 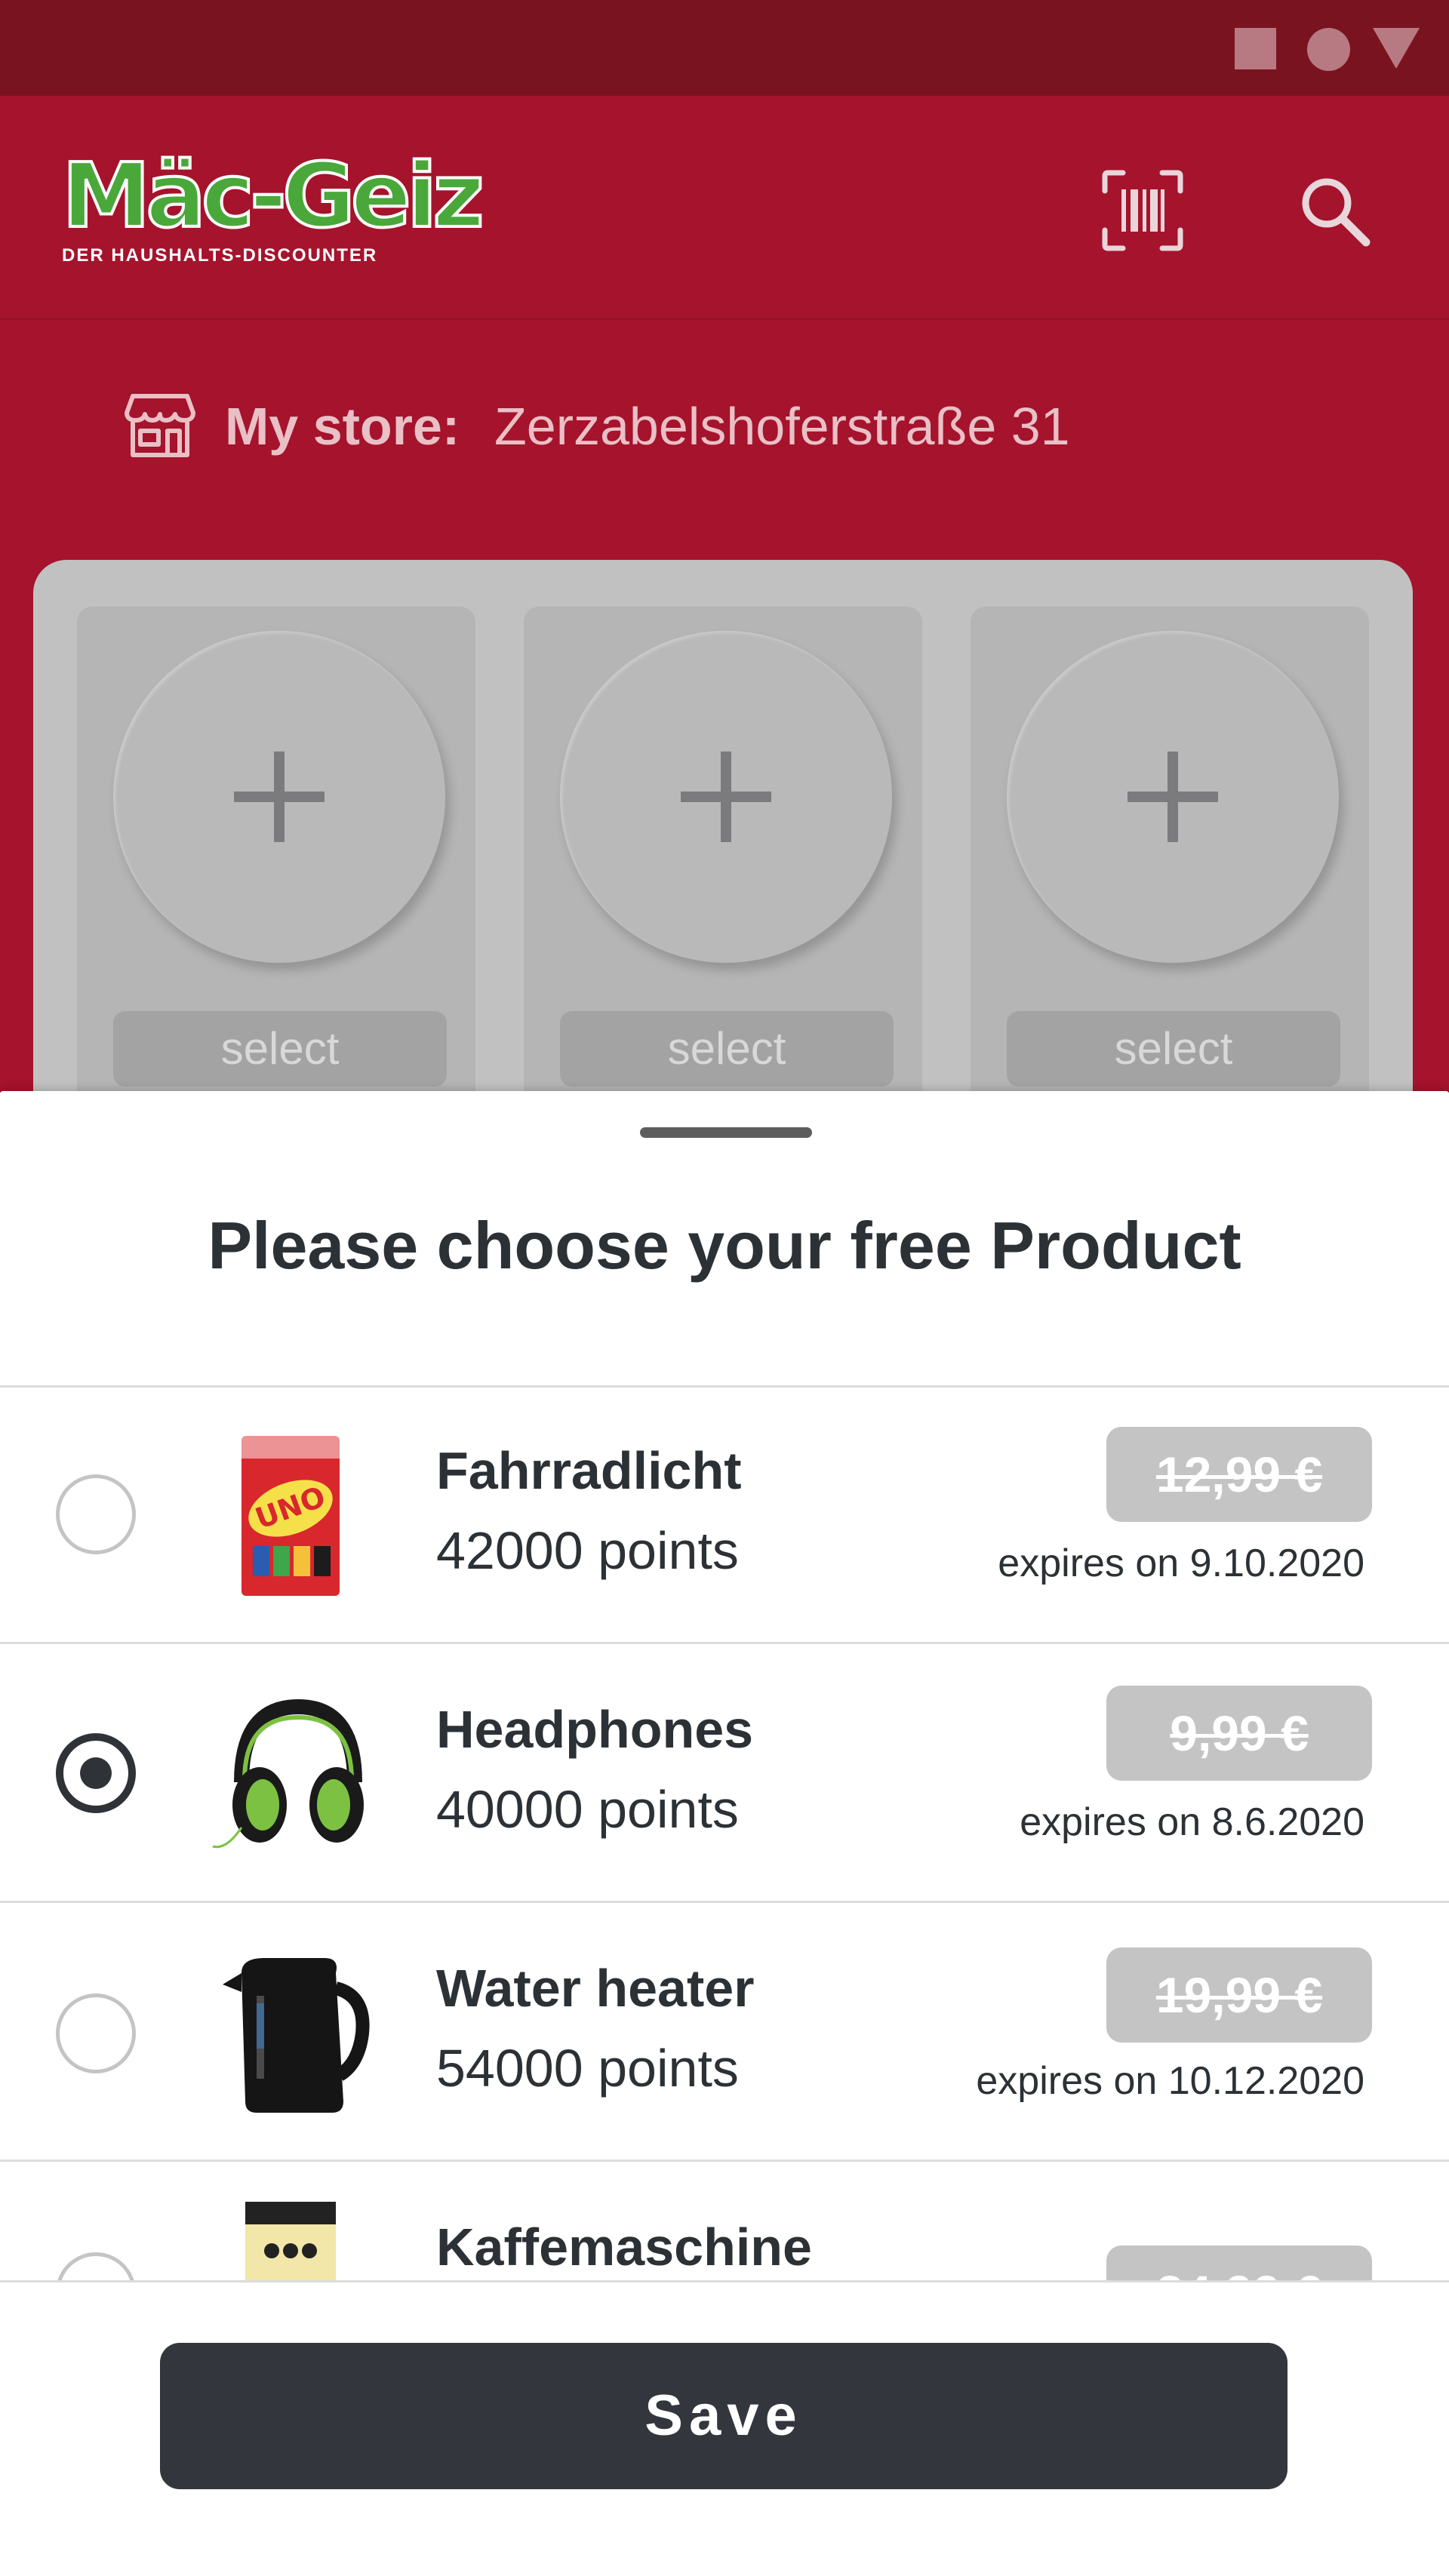 What do you see at coordinates (273, 195) in the screenshot?
I see `logo-text: Mäc-Geiz` at bounding box center [273, 195].